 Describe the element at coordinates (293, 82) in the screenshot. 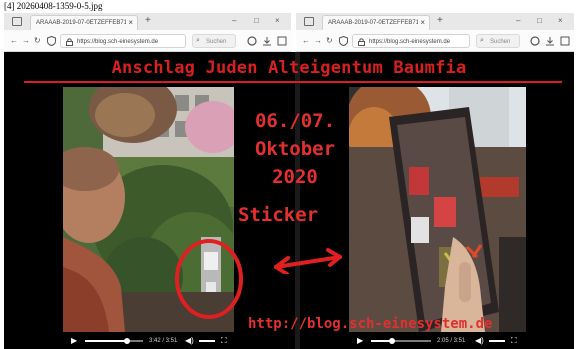

I see `headline-underline` at that location.